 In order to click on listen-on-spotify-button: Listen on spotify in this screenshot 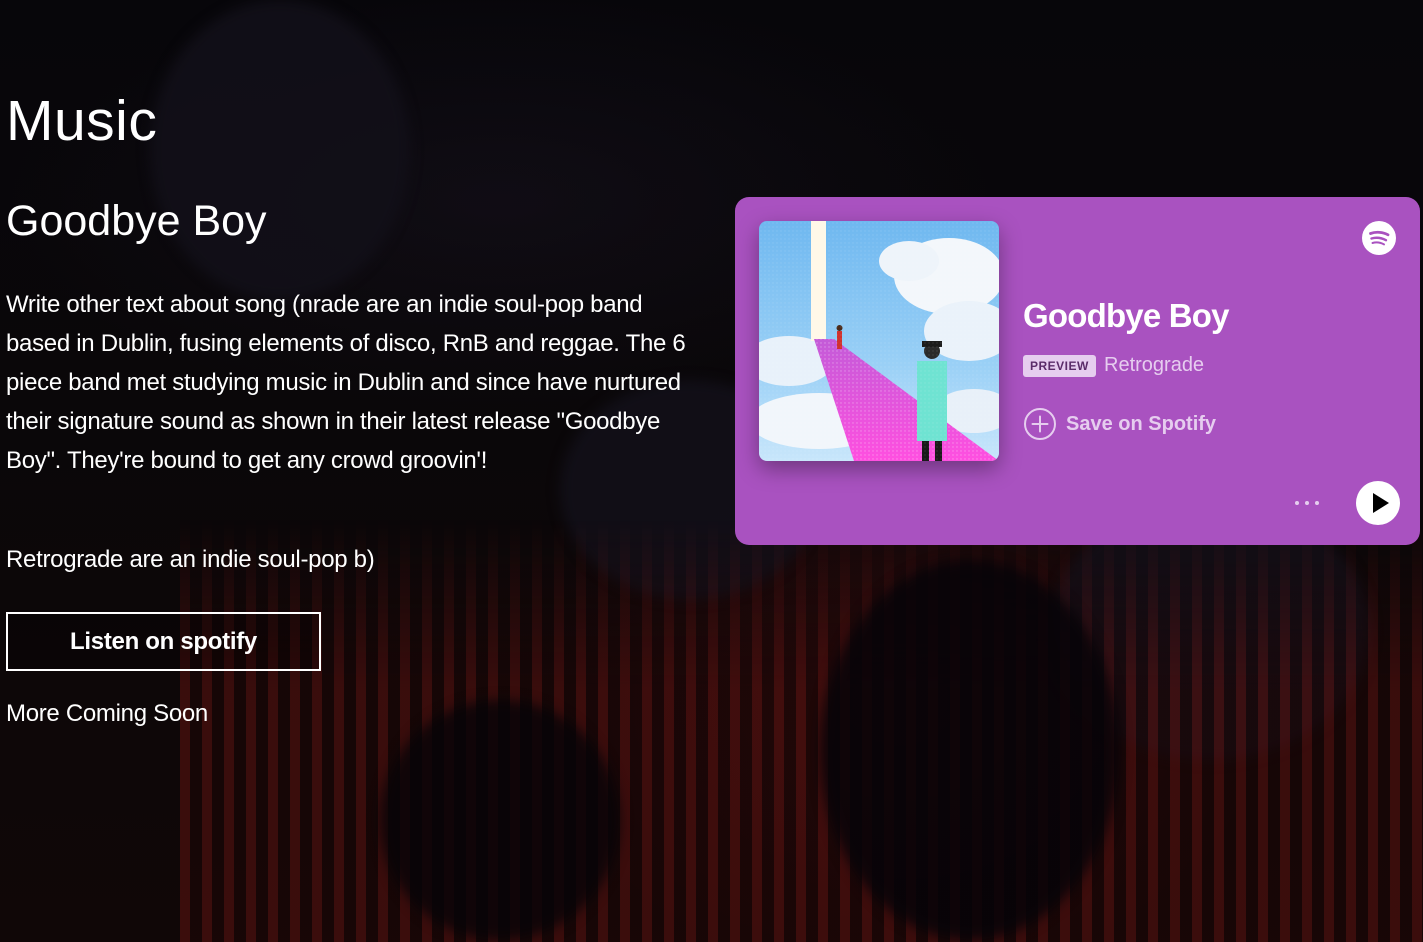, I will do `click(163, 641)`.